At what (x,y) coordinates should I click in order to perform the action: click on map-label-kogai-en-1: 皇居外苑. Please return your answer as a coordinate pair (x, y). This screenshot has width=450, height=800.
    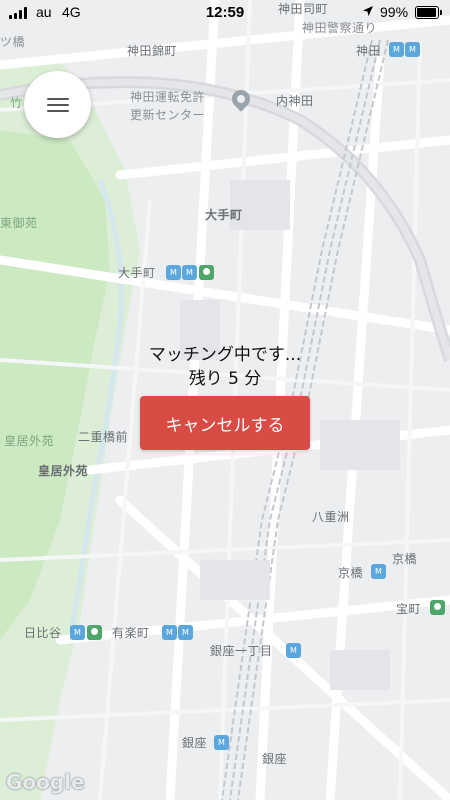
    Looking at the image, I should click on (29, 441).